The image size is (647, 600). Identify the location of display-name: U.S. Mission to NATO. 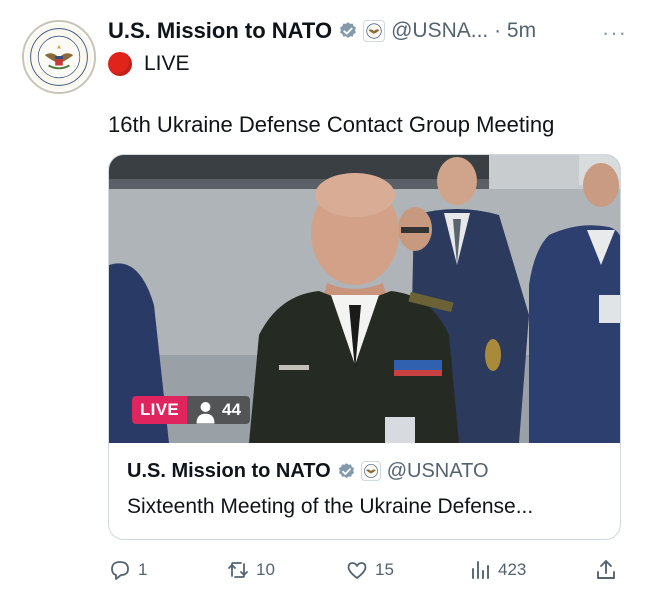
(220, 31).